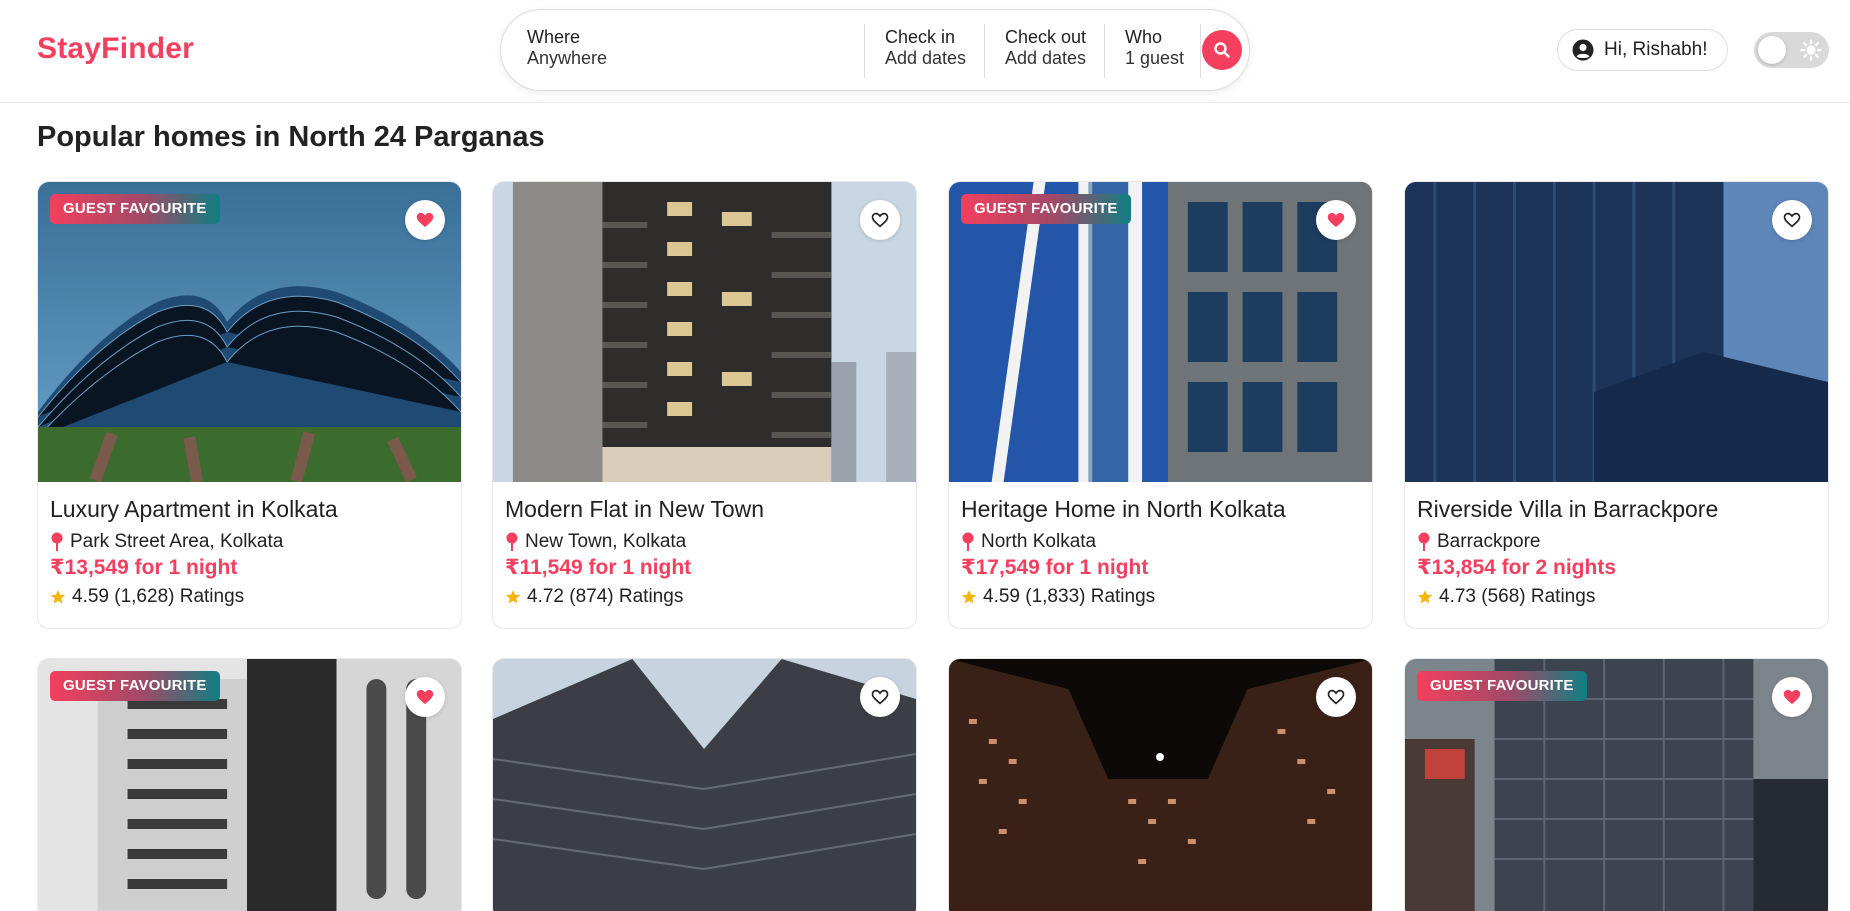  Describe the element at coordinates (1489, 541) in the screenshot. I see `location-text: Barrackpore` at that location.